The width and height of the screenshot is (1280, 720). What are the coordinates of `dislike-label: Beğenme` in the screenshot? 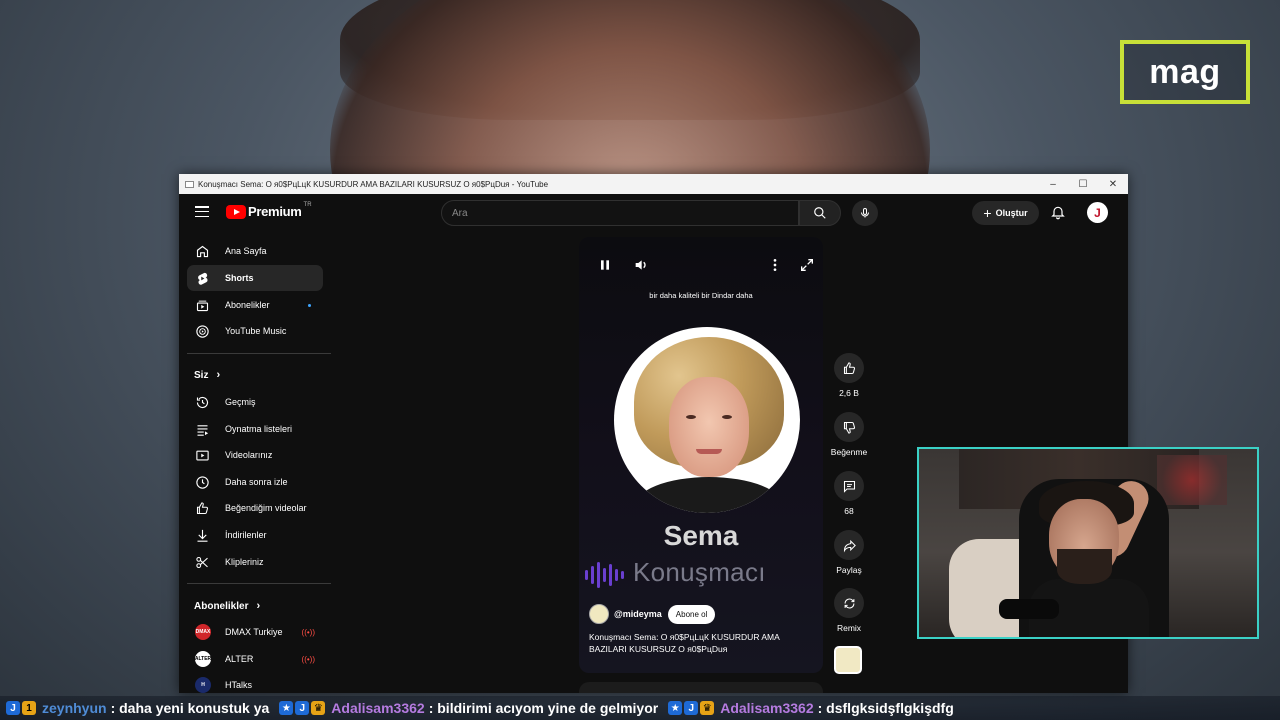 It's located at (849, 452).